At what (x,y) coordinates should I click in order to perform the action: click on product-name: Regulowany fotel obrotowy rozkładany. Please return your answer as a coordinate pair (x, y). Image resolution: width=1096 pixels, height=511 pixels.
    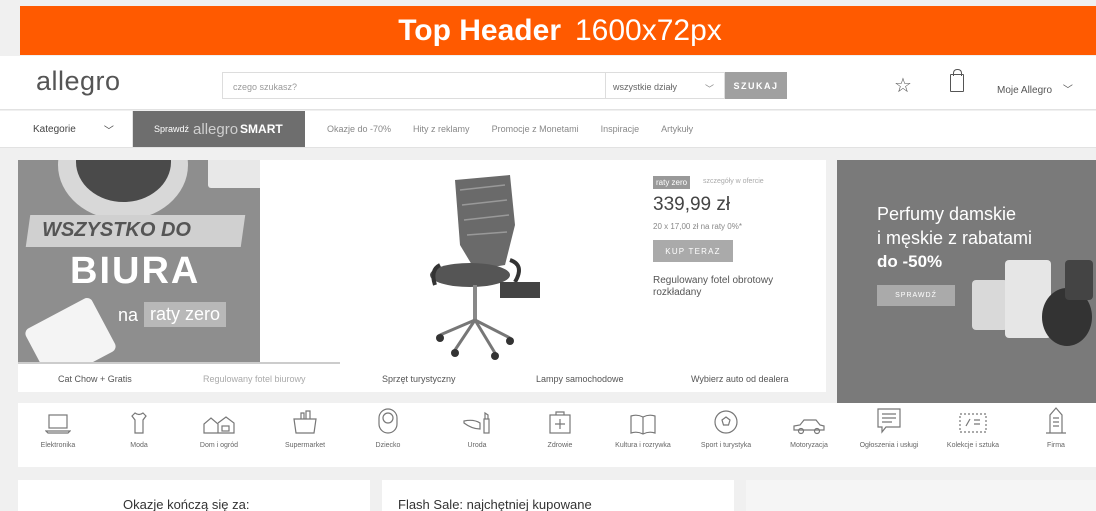
    Looking at the image, I should click on (733, 287).